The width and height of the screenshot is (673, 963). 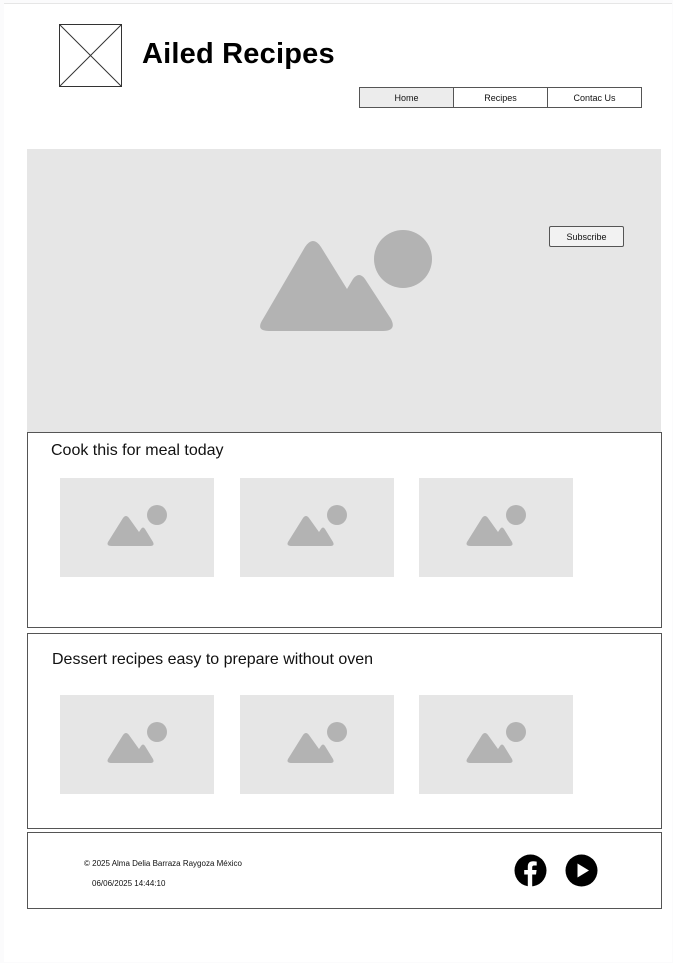 What do you see at coordinates (586, 236) in the screenshot?
I see `subscribe-button: Subscribe` at bounding box center [586, 236].